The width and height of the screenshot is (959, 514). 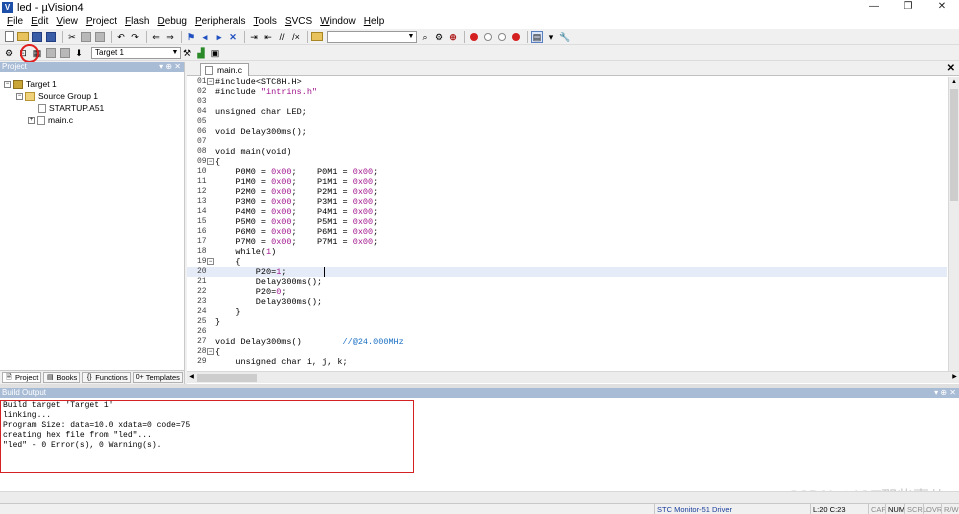 I want to click on code-line: 07, so click(x=567, y=142).